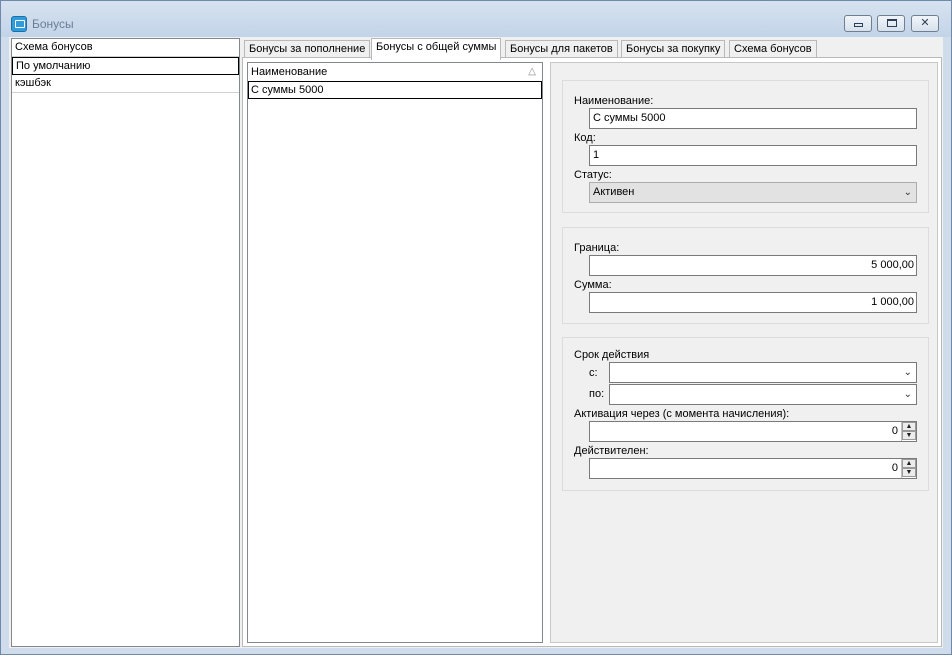  Describe the element at coordinates (593, 175) in the screenshot. I see `status-label: Статус:` at that location.